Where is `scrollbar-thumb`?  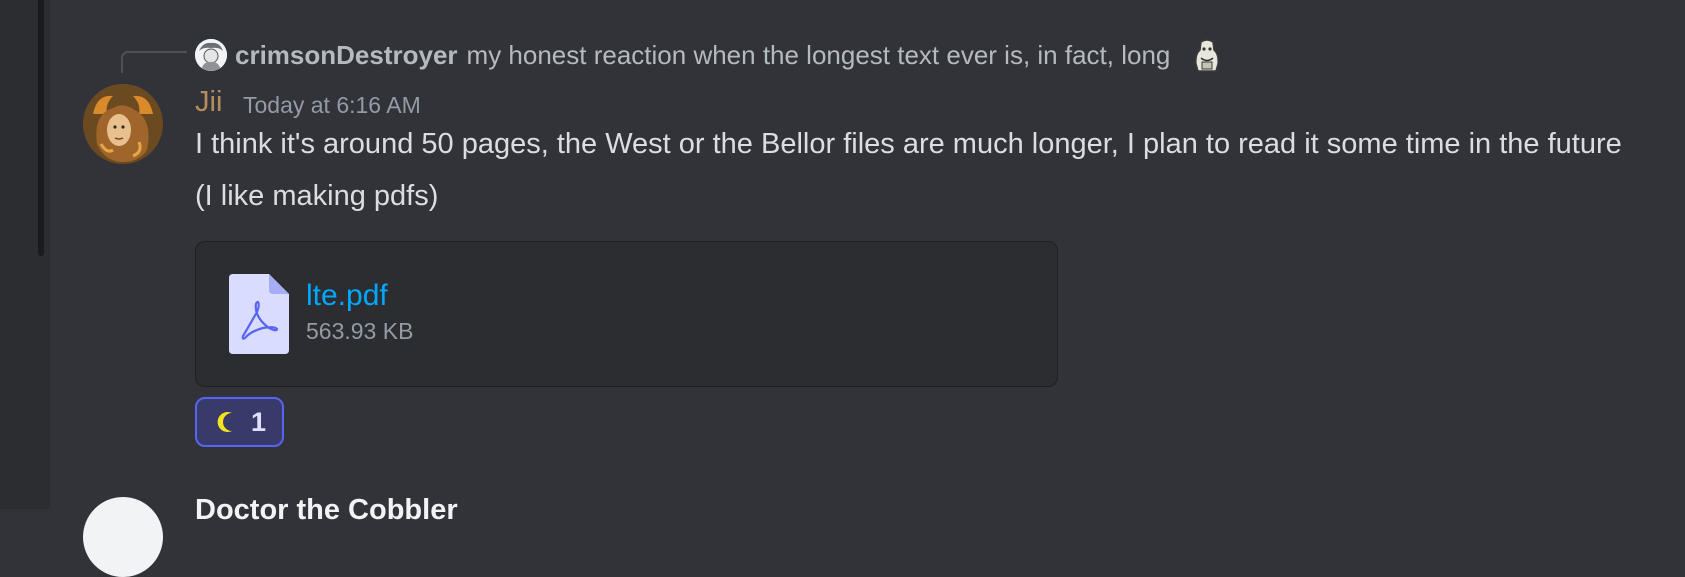
scrollbar-thumb is located at coordinates (41, 128).